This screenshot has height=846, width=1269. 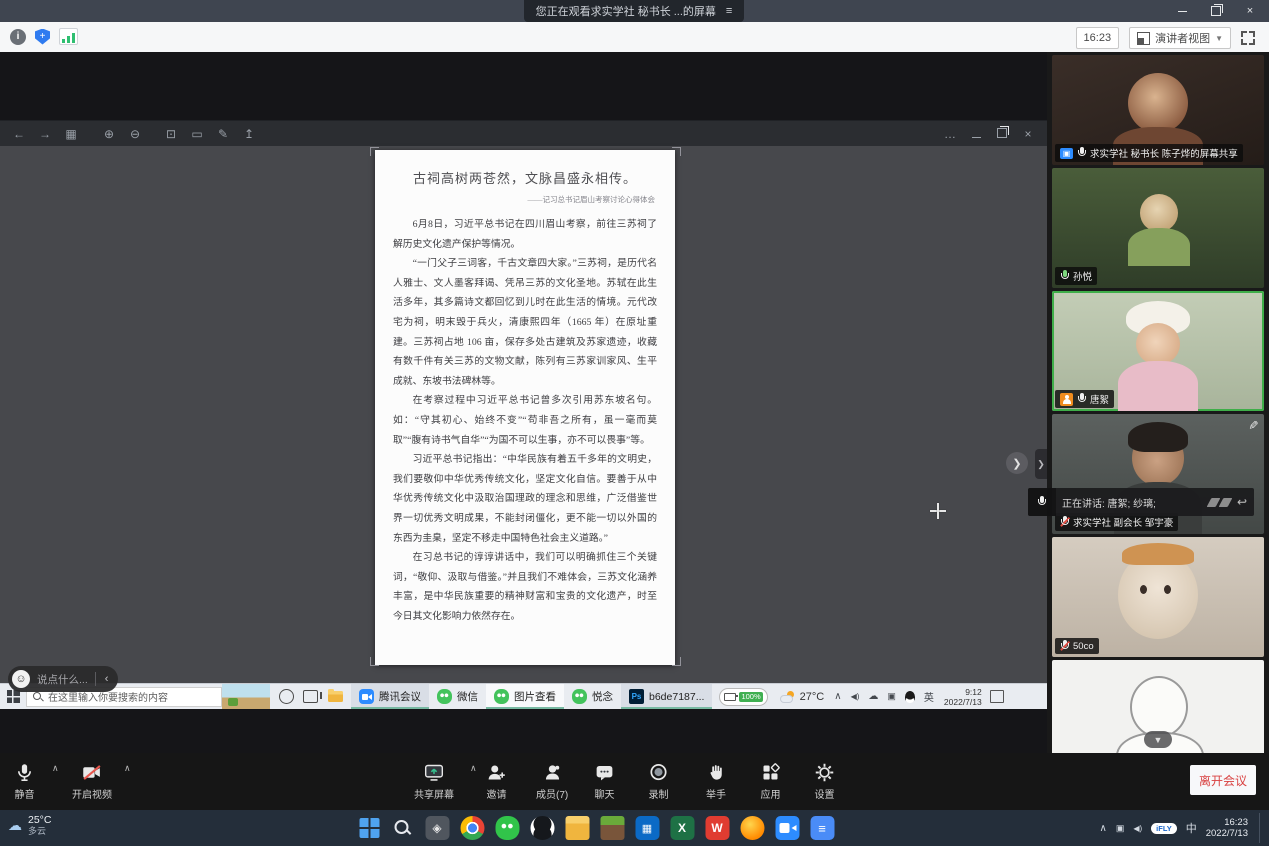 What do you see at coordinates (1252, 425) in the screenshot?
I see `annotation-pencil-icon: ✎` at bounding box center [1252, 425].